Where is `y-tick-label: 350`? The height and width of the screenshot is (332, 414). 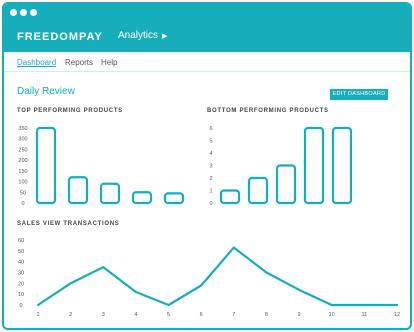
y-tick-label: 350 is located at coordinates (22, 129).